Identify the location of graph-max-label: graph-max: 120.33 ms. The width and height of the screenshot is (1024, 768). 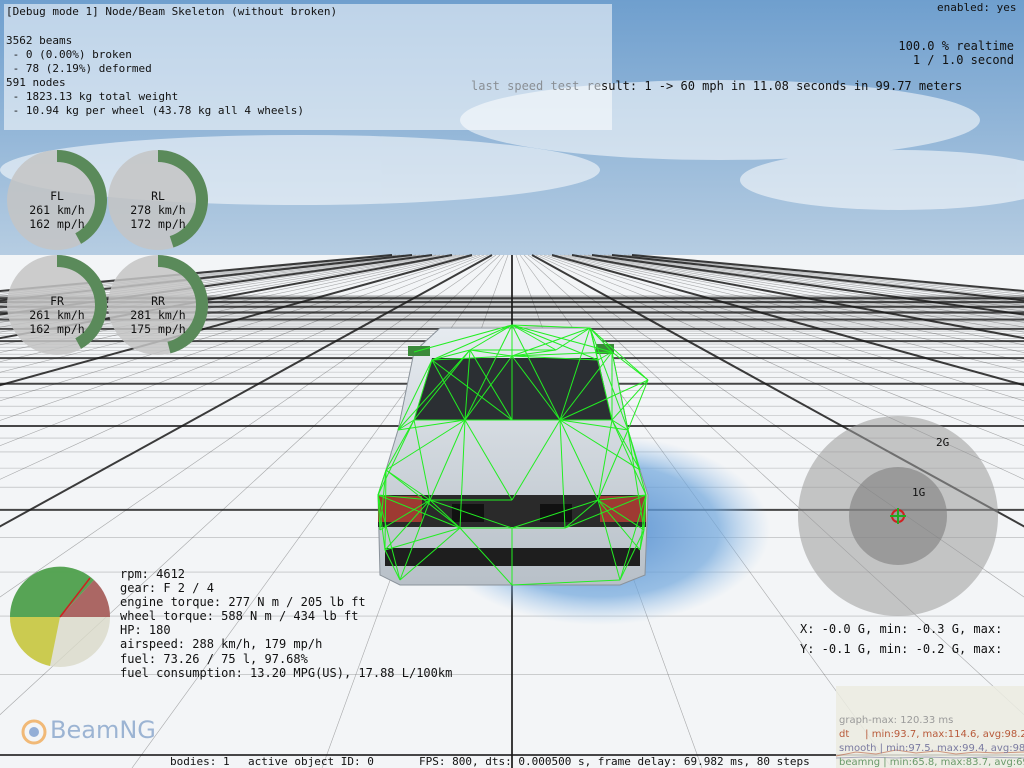
(896, 720).